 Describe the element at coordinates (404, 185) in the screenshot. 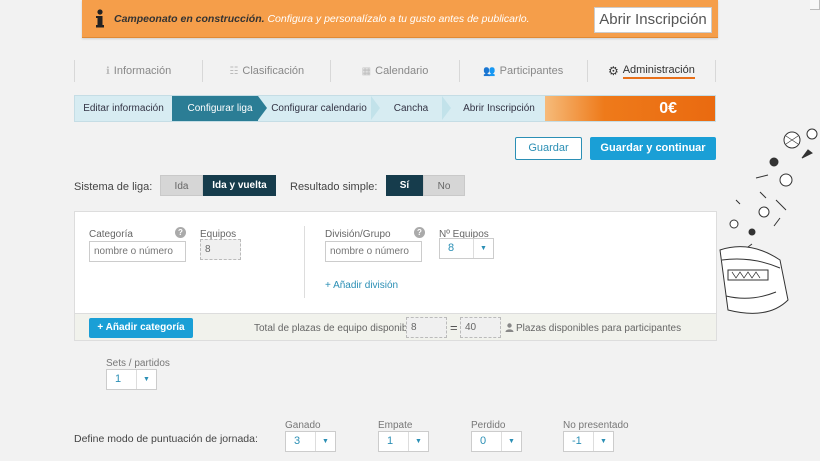

I see `simple-result-yes: Sí` at that location.